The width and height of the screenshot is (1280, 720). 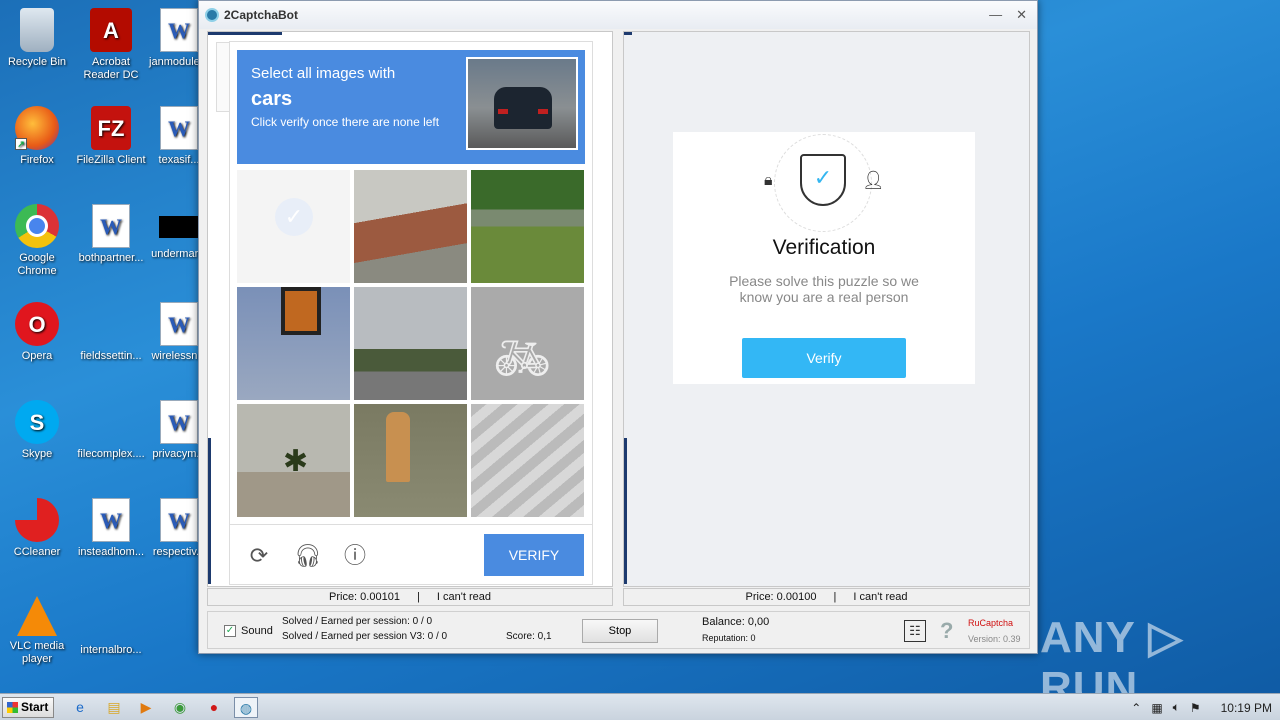 What do you see at coordinates (323, 73) in the screenshot?
I see `prompt-line: Select all images with` at bounding box center [323, 73].